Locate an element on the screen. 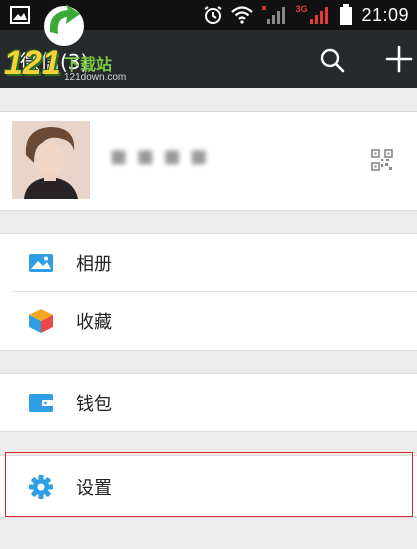  favorites-cube-icon is located at coordinates (41, 321).